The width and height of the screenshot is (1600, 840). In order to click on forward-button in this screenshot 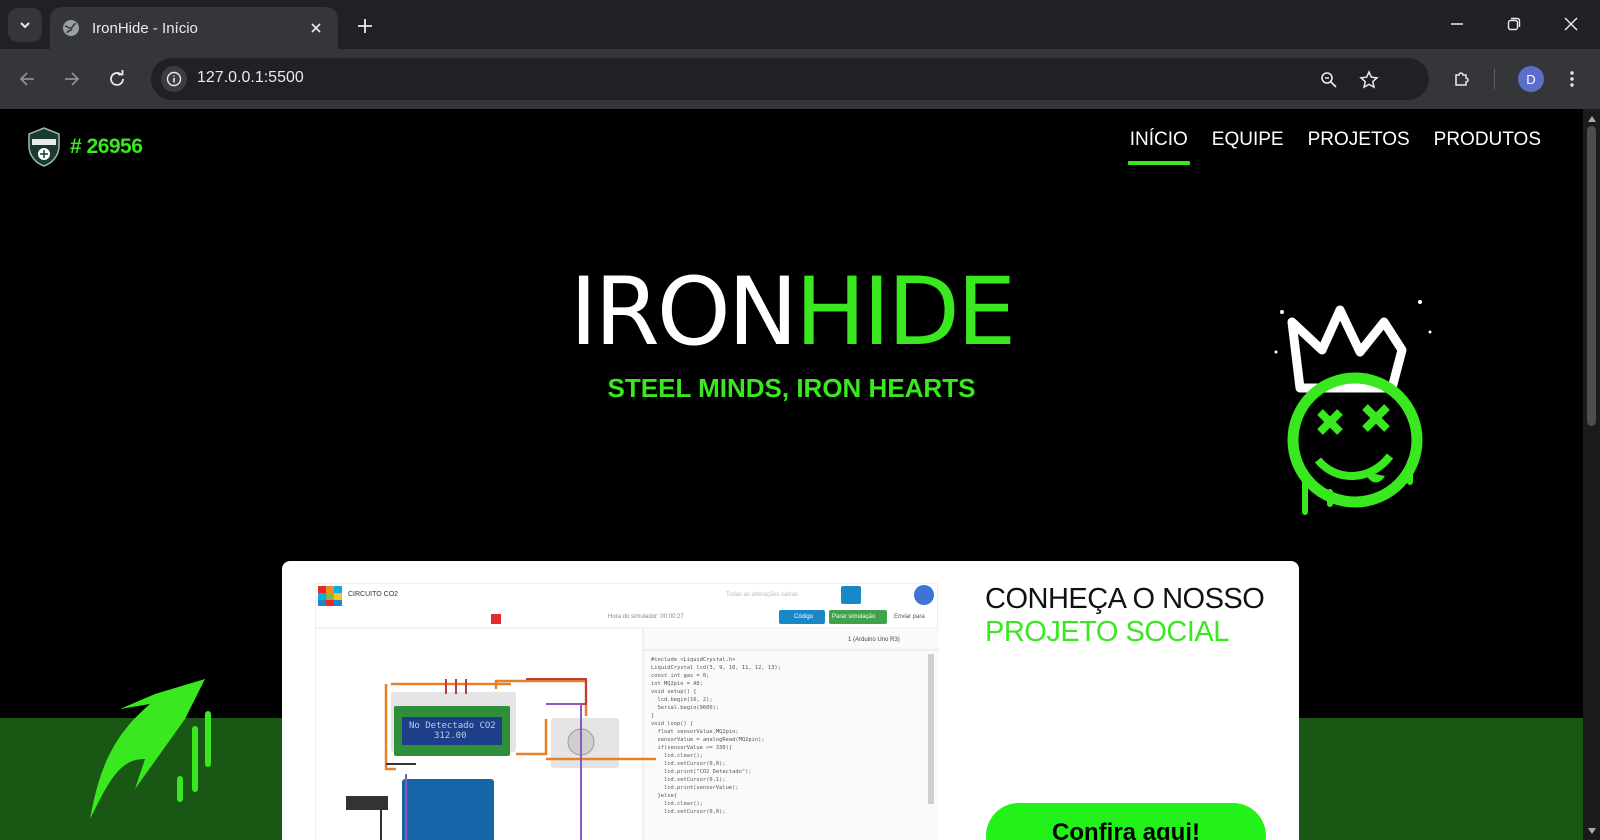, I will do `click(72, 79)`.